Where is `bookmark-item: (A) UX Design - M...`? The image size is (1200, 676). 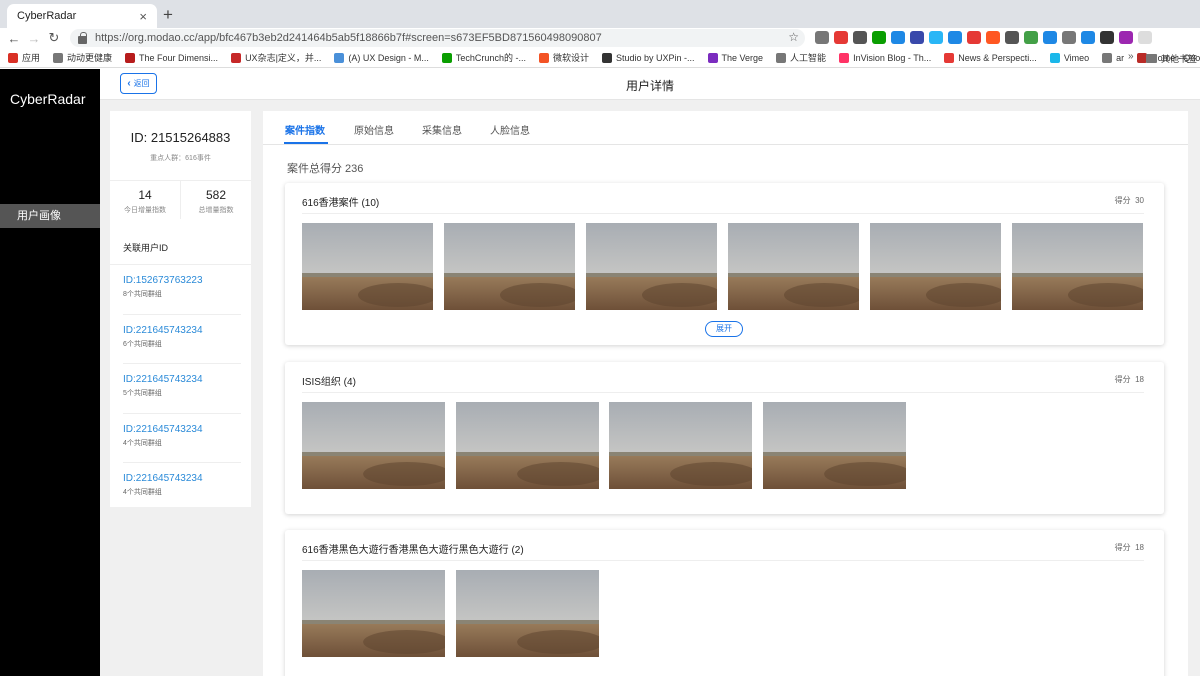 bookmark-item: (A) UX Design - M... is located at coordinates (381, 57).